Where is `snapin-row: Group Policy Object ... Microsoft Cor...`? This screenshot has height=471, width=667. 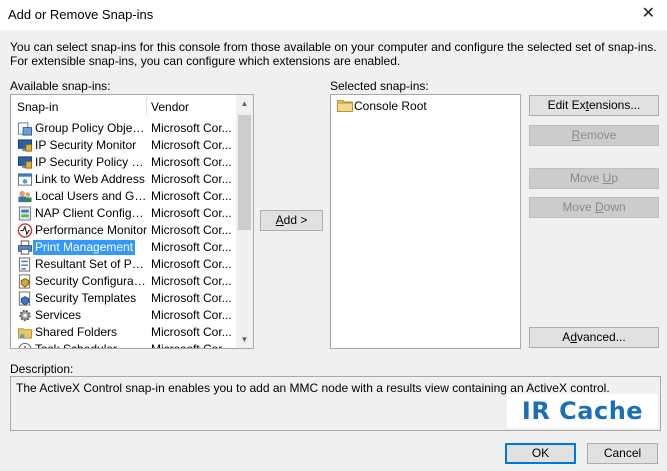 snapin-row: Group Policy Object ... Microsoft Cor... is located at coordinates (124, 128).